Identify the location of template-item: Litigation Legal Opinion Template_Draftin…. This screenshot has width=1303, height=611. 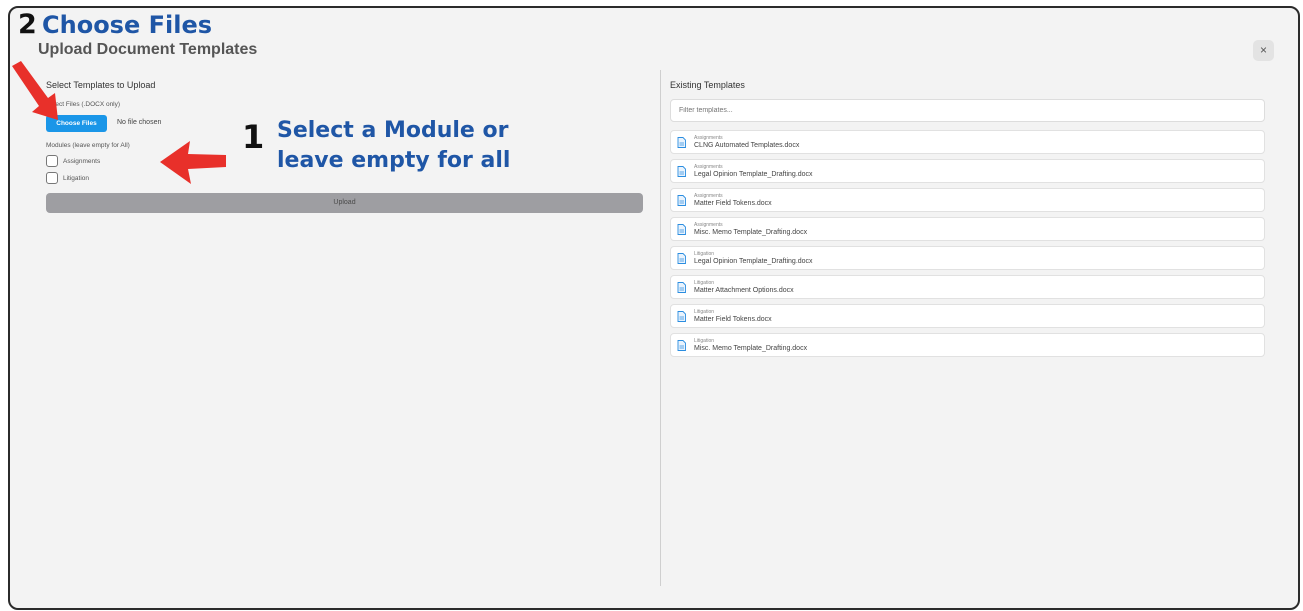
(967, 258).